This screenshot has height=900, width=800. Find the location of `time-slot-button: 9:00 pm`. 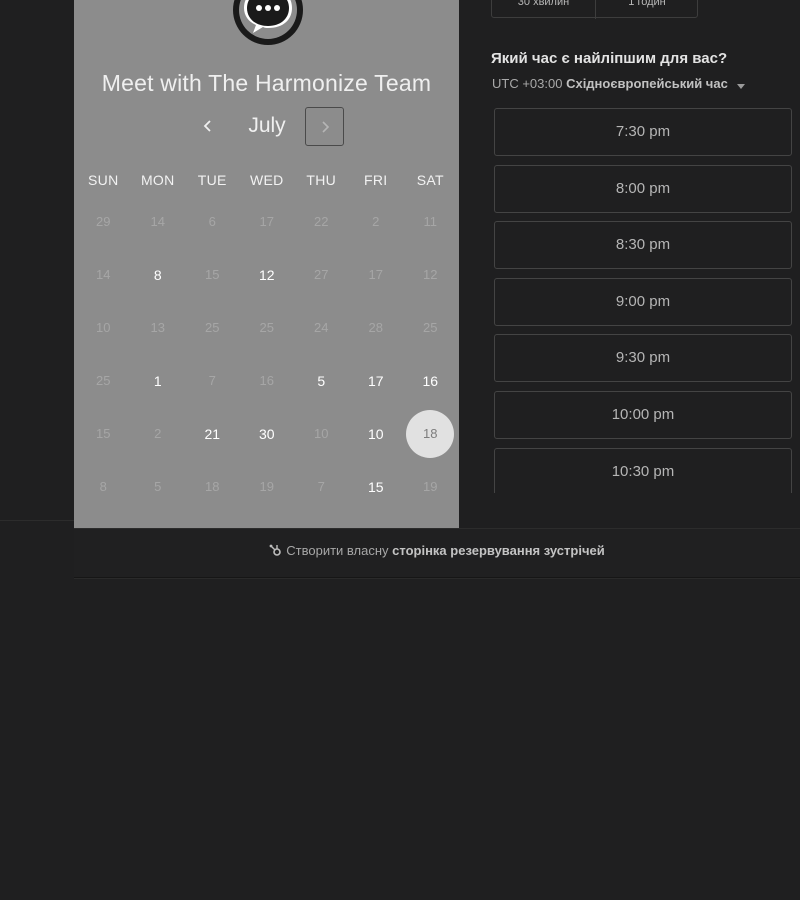

time-slot-button: 9:00 pm is located at coordinates (643, 301).